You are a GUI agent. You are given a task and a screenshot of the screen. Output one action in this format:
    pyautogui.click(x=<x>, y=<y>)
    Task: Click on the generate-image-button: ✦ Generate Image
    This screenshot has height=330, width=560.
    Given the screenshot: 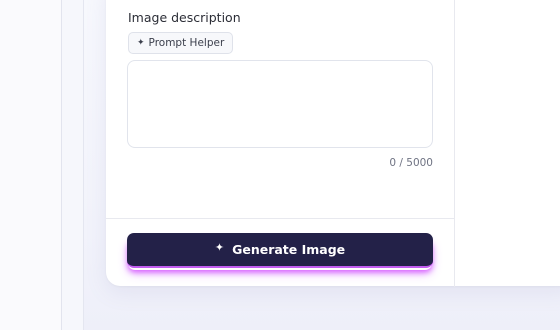 What is the action you would take?
    pyautogui.click(x=280, y=250)
    